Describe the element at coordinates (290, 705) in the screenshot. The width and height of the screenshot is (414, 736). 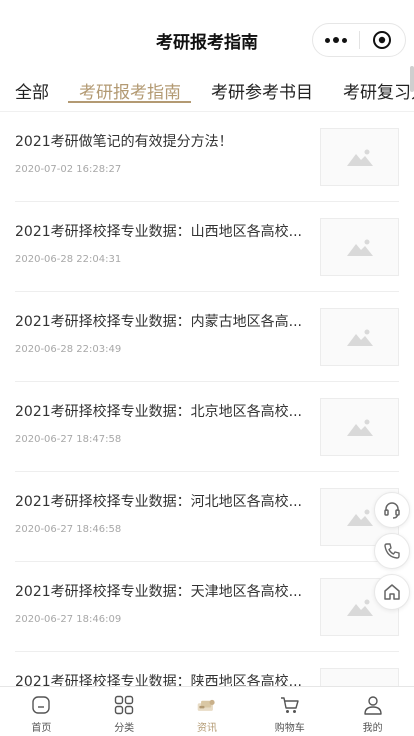
I see `cart-icon` at that location.